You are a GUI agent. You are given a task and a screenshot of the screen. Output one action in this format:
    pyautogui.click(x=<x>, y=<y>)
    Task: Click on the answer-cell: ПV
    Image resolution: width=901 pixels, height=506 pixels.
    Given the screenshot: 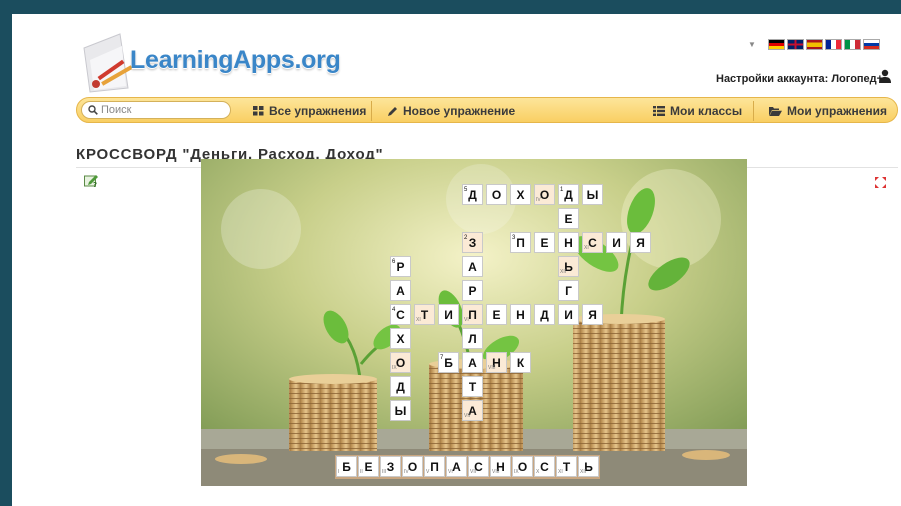 What is the action you would take?
    pyautogui.click(x=434, y=466)
    